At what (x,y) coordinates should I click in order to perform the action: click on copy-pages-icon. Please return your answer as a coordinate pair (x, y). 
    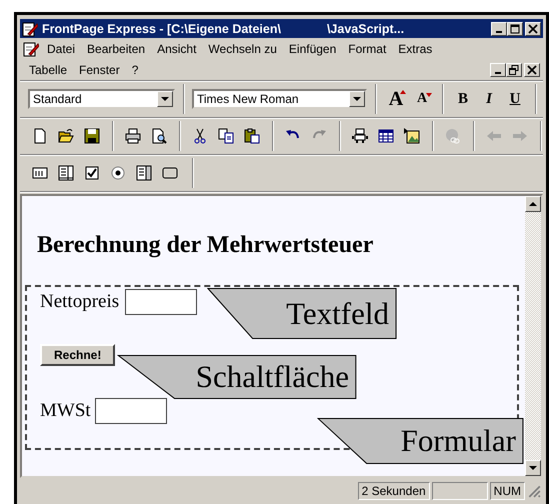
    Looking at the image, I should click on (226, 136).